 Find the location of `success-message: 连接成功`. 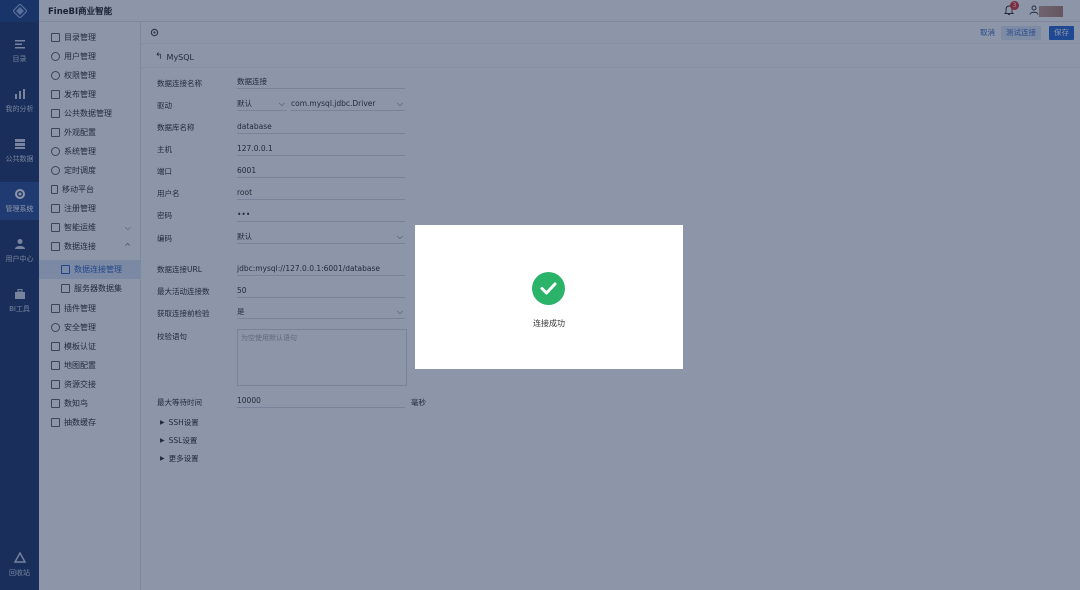

success-message: 连接成功 is located at coordinates (549, 323).